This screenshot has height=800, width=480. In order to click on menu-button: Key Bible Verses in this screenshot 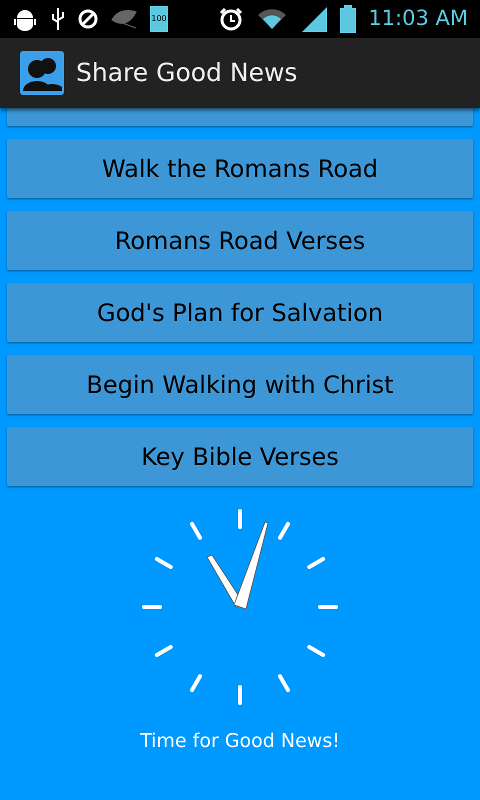, I will do `click(240, 456)`.